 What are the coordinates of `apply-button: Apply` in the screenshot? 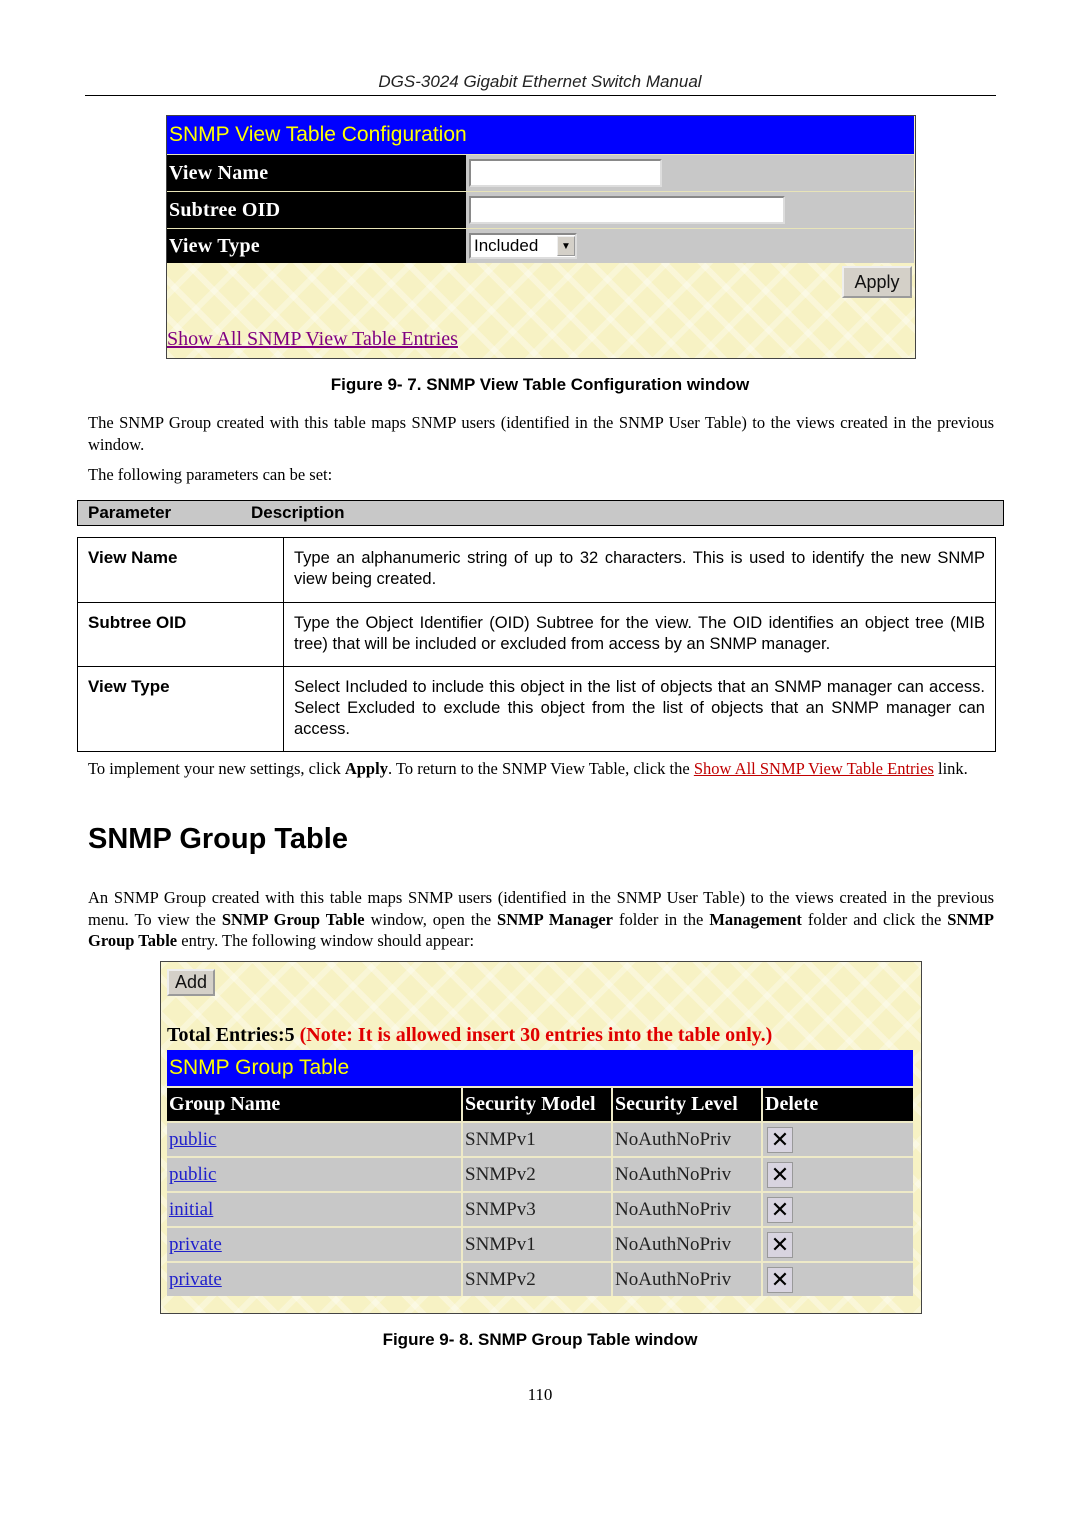 It's located at (877, 282).